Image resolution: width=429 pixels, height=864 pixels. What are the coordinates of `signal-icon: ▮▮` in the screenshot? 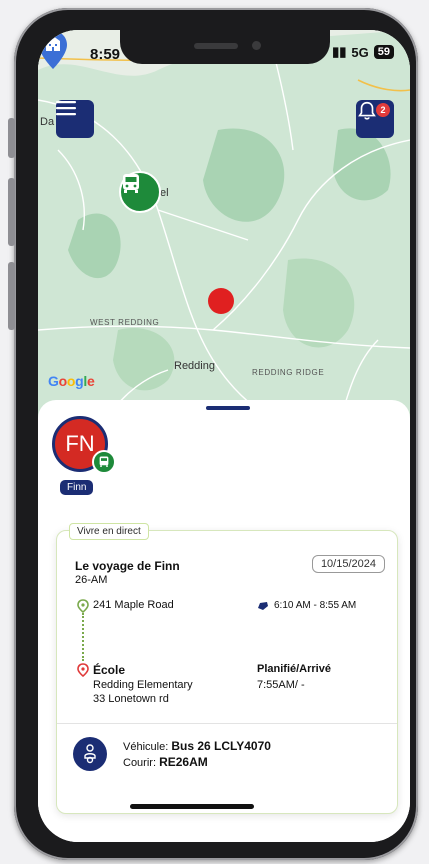 It's located at (339, 51).